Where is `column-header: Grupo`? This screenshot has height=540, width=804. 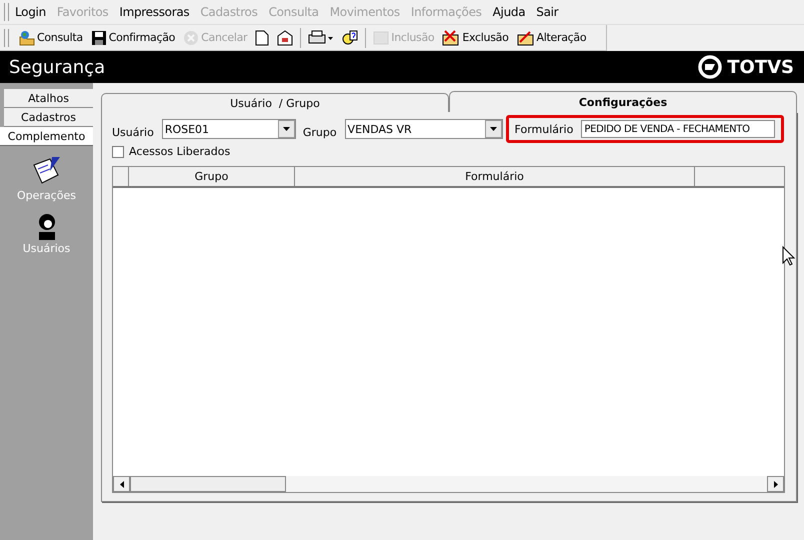 column-header: Grupo is located at coordinates (212, 176).